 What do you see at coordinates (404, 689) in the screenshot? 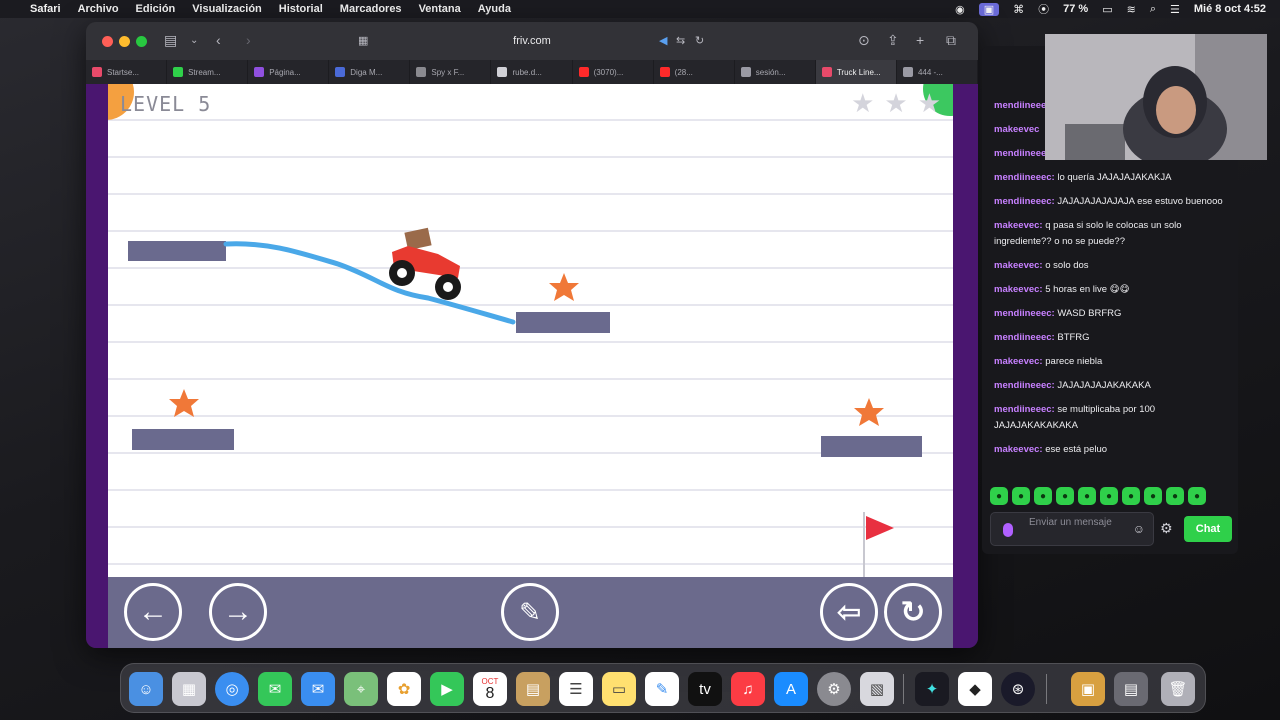
I see `dock-photos-icon: ✿` at bounding box center [404, 689].